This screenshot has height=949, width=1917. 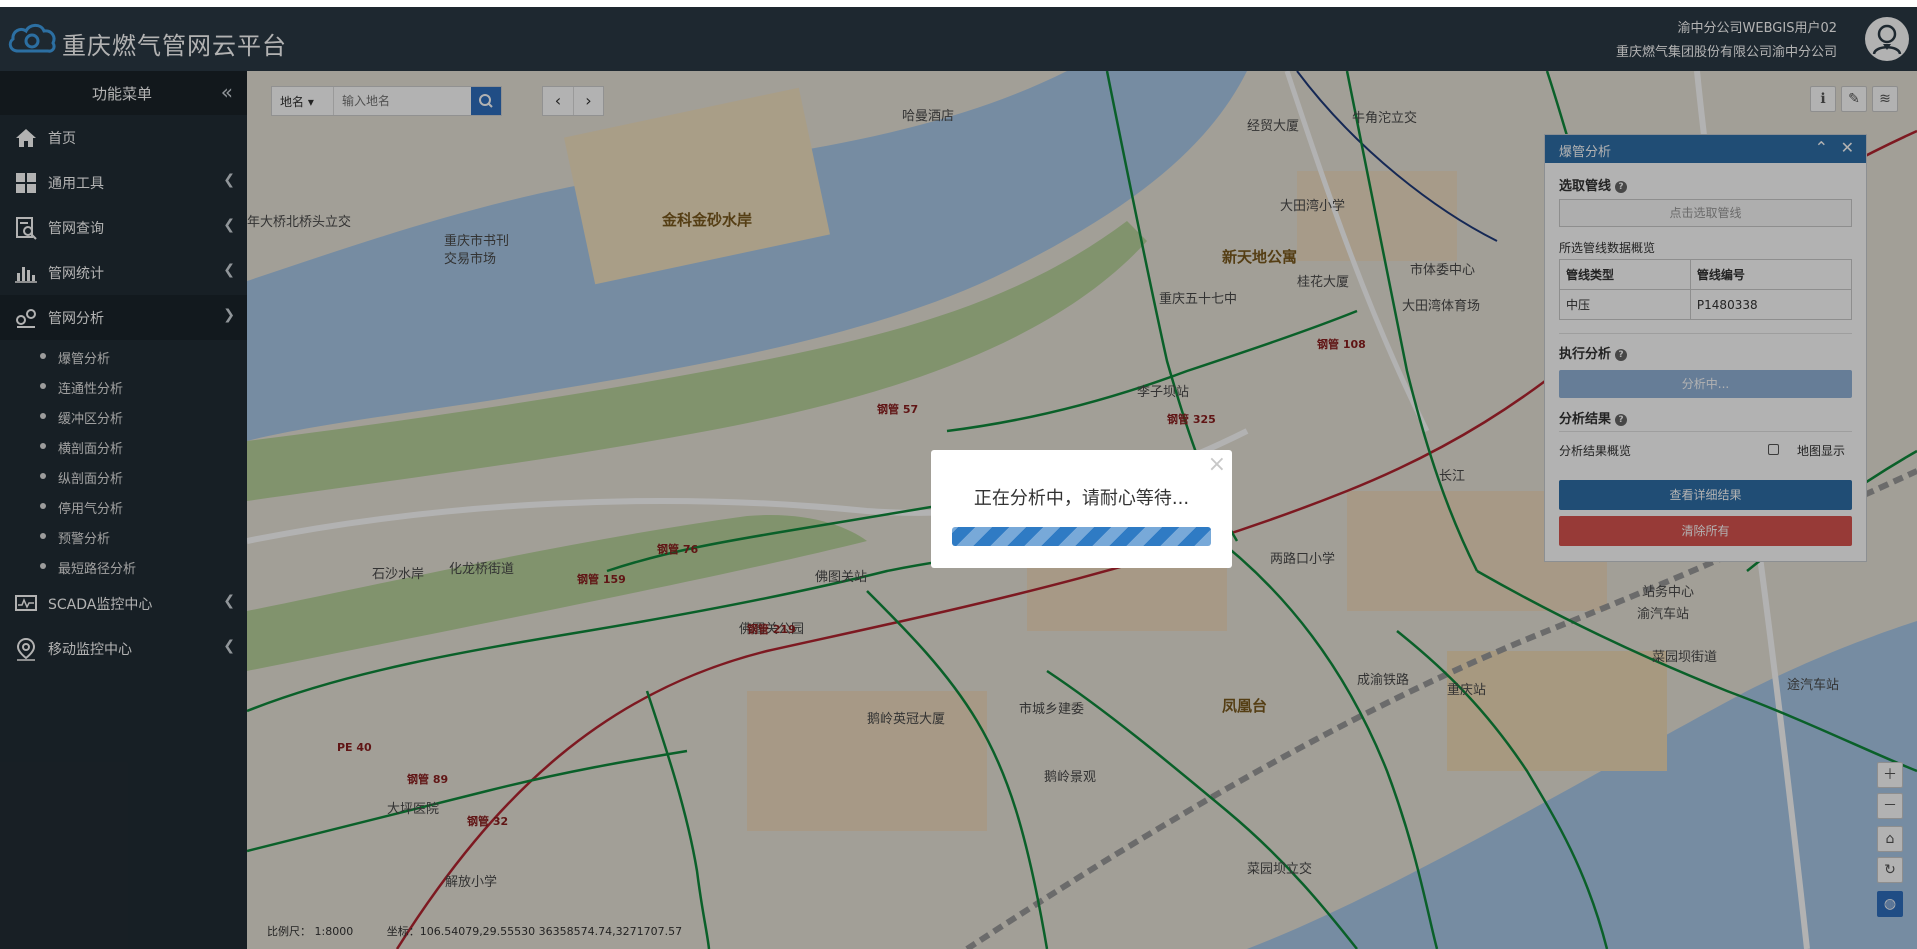 What do you see at coordinates (1081, 536) in the screenshot?
I see `progress-bar` at bounding box center [1081, 536].